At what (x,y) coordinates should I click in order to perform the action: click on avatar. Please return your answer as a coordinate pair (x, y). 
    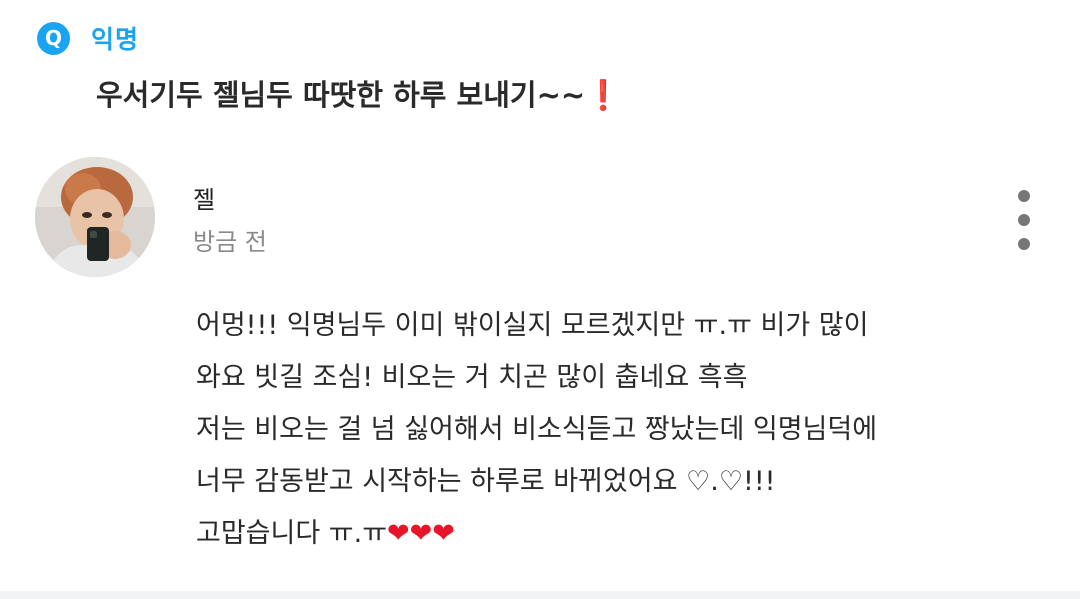
    Looking at the image, I should click on (95, 217).